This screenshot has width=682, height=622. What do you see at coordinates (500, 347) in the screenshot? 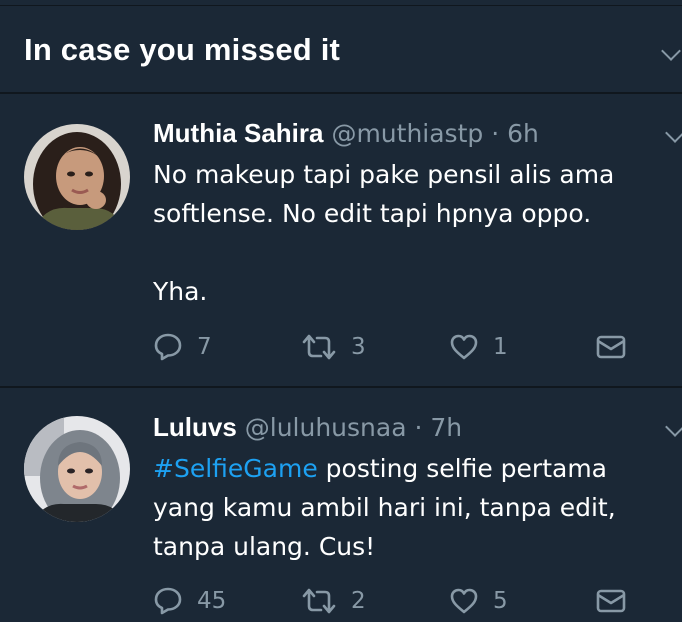
I see `like-count: 1` at bounding box center [500, 347].